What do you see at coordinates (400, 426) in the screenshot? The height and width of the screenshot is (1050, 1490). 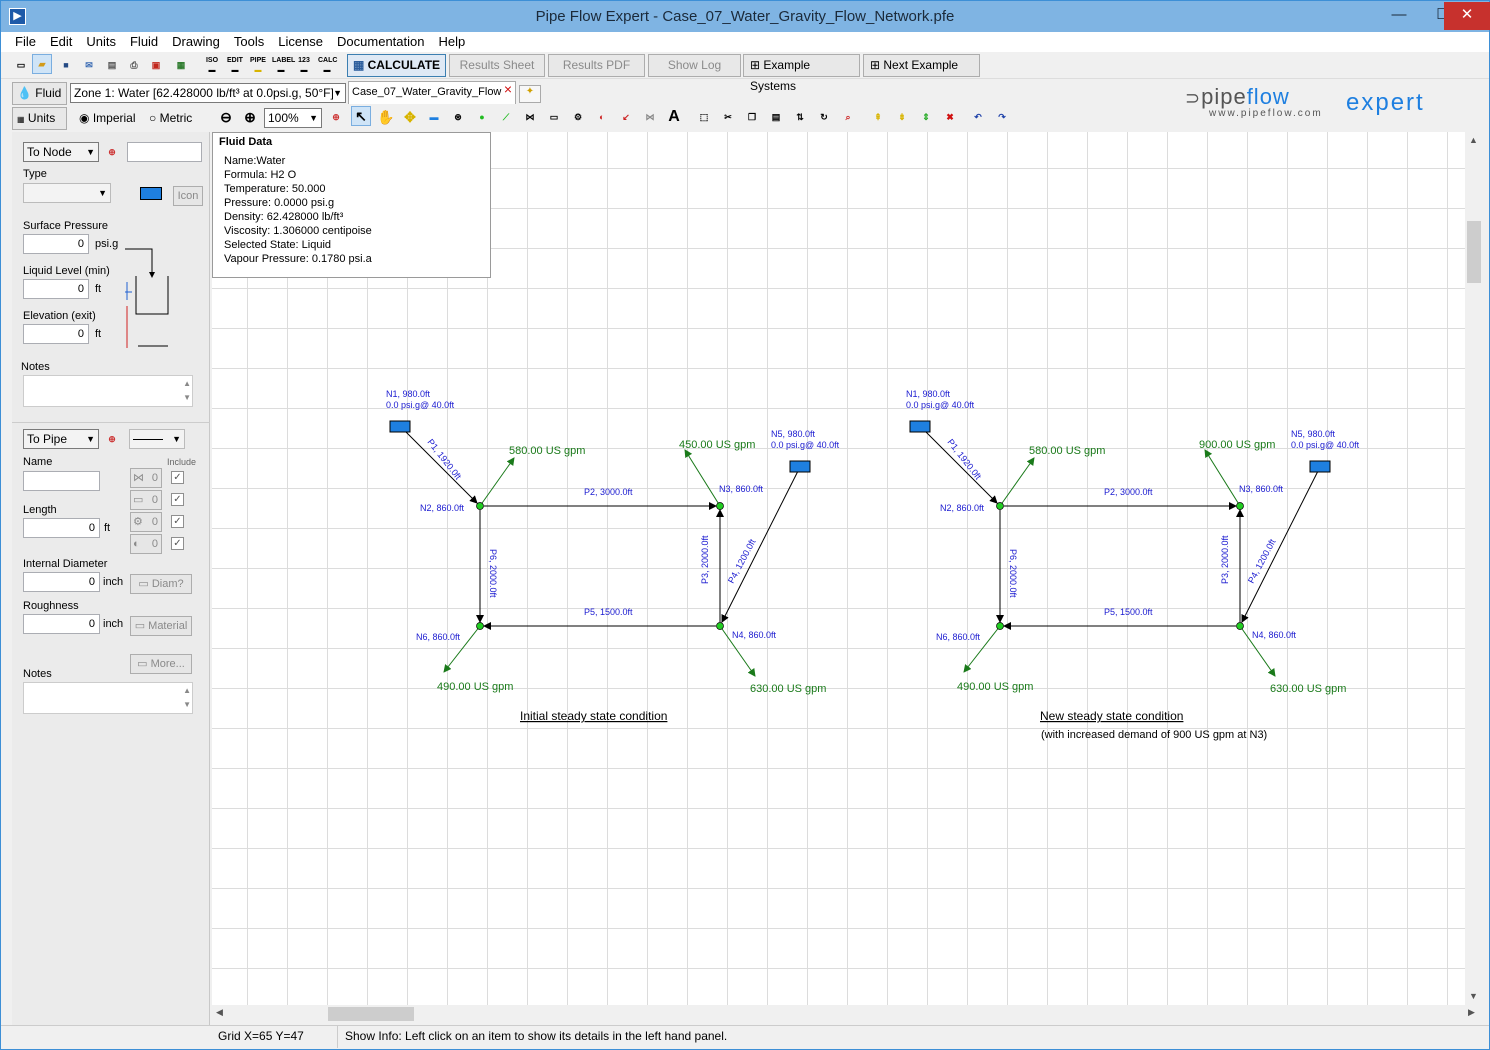 I see `tank-n1` at bounding box center [400, 426].